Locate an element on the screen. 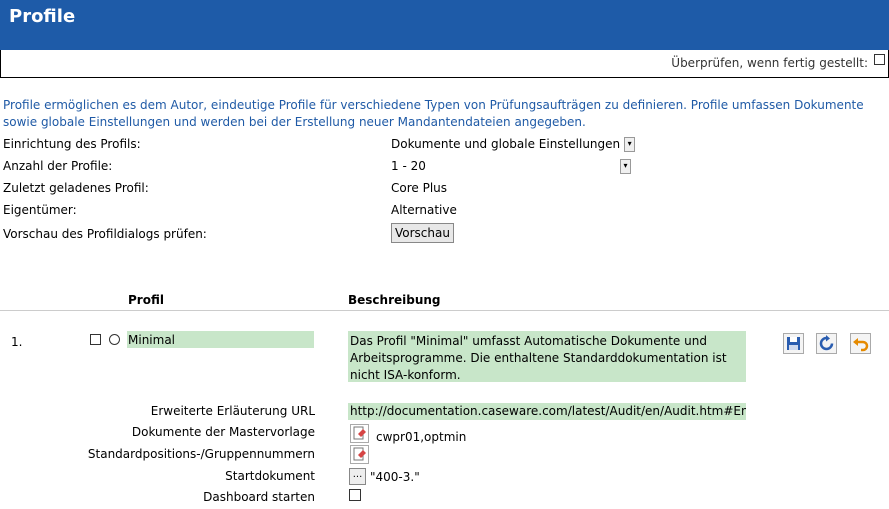 The image size is (889, 509). row-default-radio is located at coordinates (114, 339).